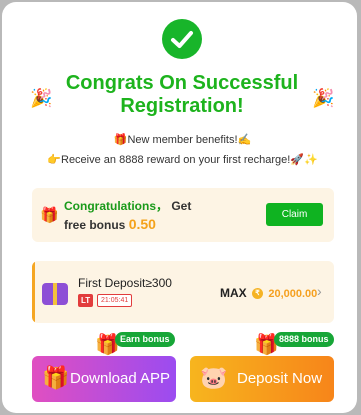 This screenshot has height=415, width=361. I want to click on chevron-right-icon: ›, so click(319, 291).